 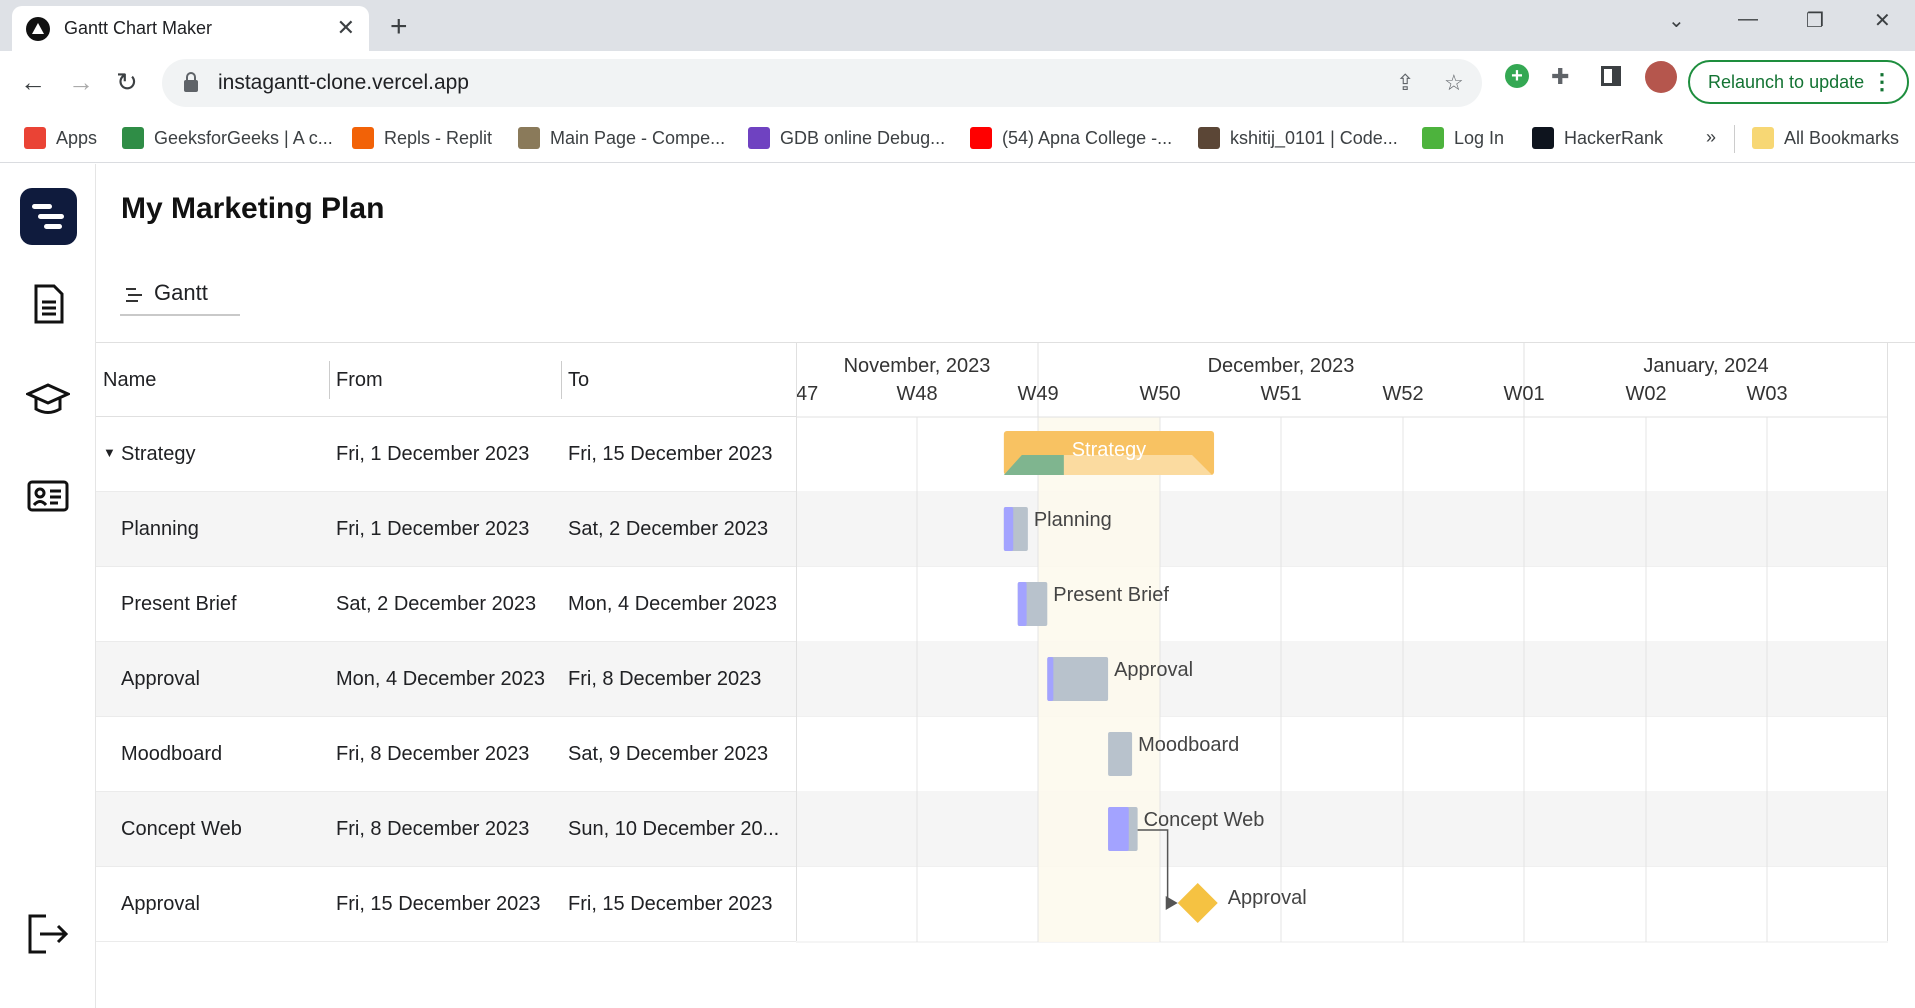 What do you see at coordinates (1405, 83) in the screenshot?
I see `share-icon: ⇪` at bounding box center [1405, 83].